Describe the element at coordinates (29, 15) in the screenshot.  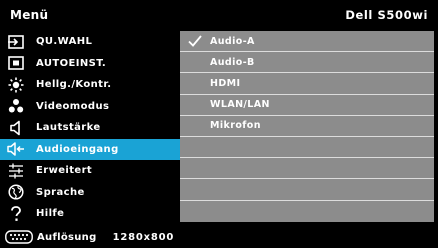
I see `menu-title: Menü` at that location.